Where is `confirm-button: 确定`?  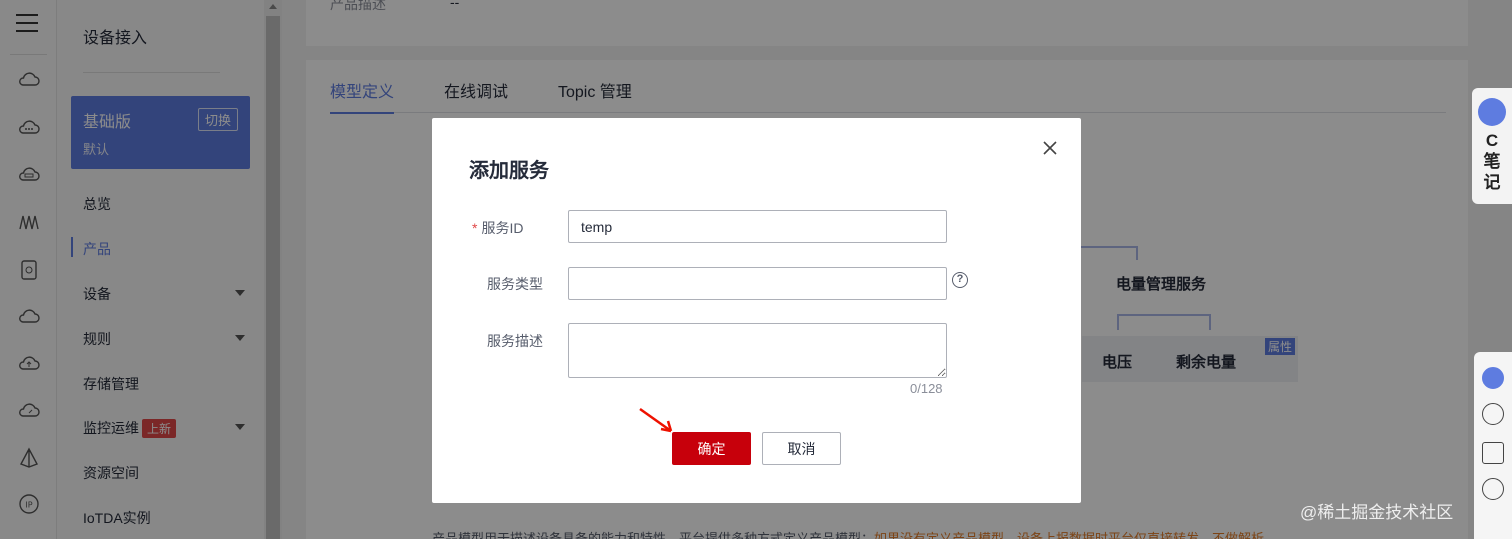 confirm-button: 确定 is located at coordinates (711, 448).